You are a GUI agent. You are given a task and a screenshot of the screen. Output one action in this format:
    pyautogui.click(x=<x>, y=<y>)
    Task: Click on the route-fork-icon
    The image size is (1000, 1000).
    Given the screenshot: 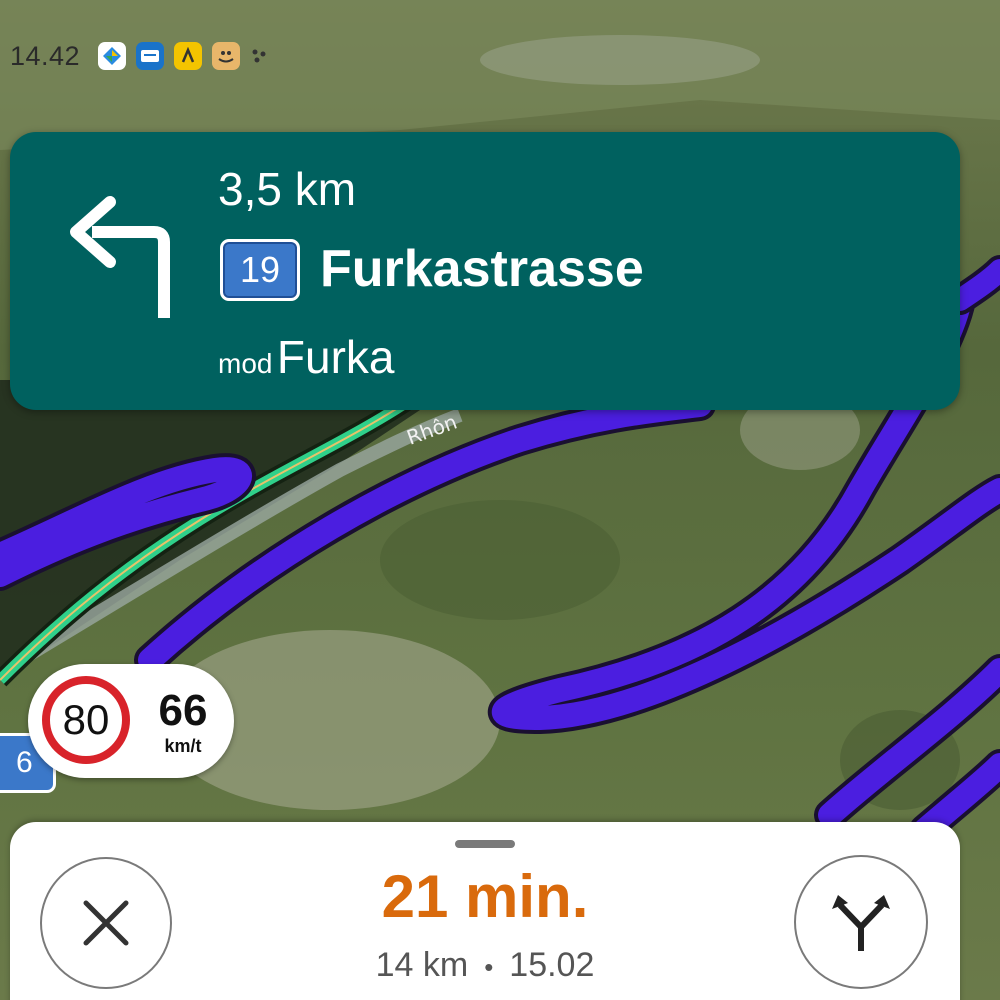 What is the action you would take?
    pyautogui.click(x=861, y=923)
    